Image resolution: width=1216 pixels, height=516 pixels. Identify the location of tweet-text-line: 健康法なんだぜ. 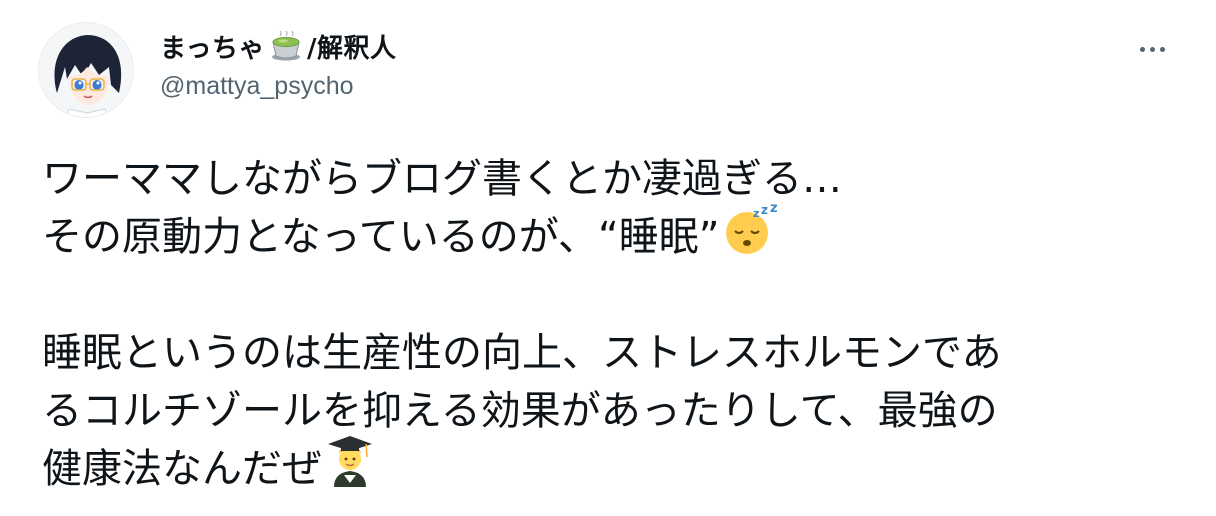
(612, 467).